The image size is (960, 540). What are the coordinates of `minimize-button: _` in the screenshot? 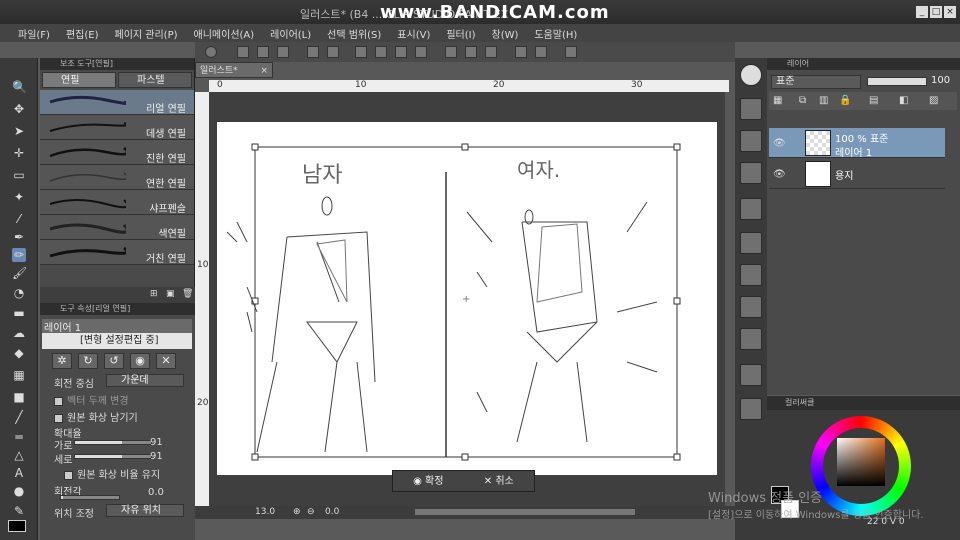 It's located at (922, 12).